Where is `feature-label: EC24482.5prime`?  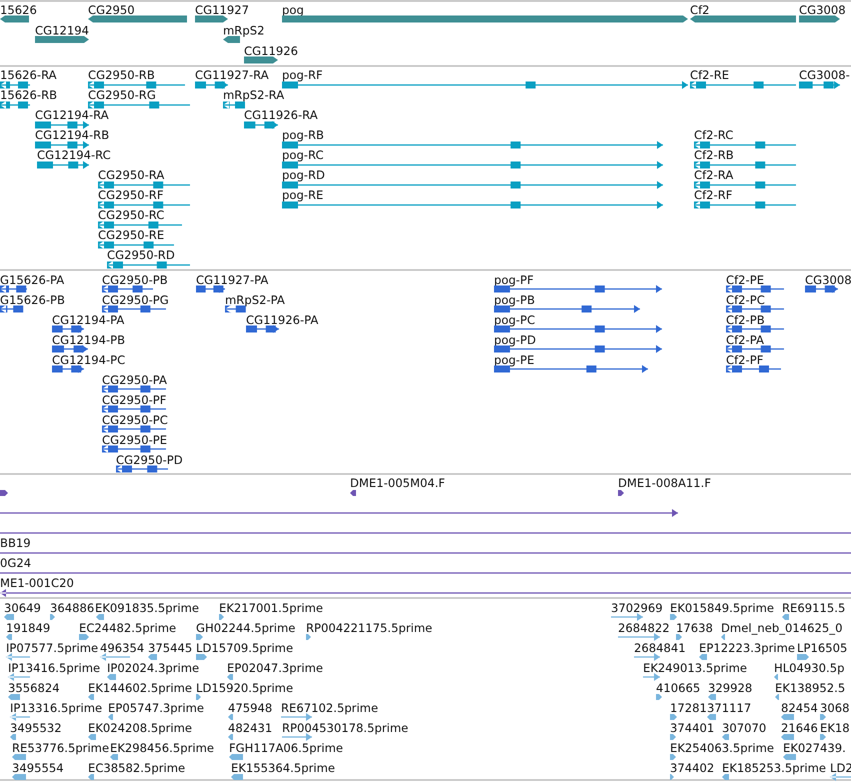 feature-label: EC24482.5prime is located at coordinates (127, 628).